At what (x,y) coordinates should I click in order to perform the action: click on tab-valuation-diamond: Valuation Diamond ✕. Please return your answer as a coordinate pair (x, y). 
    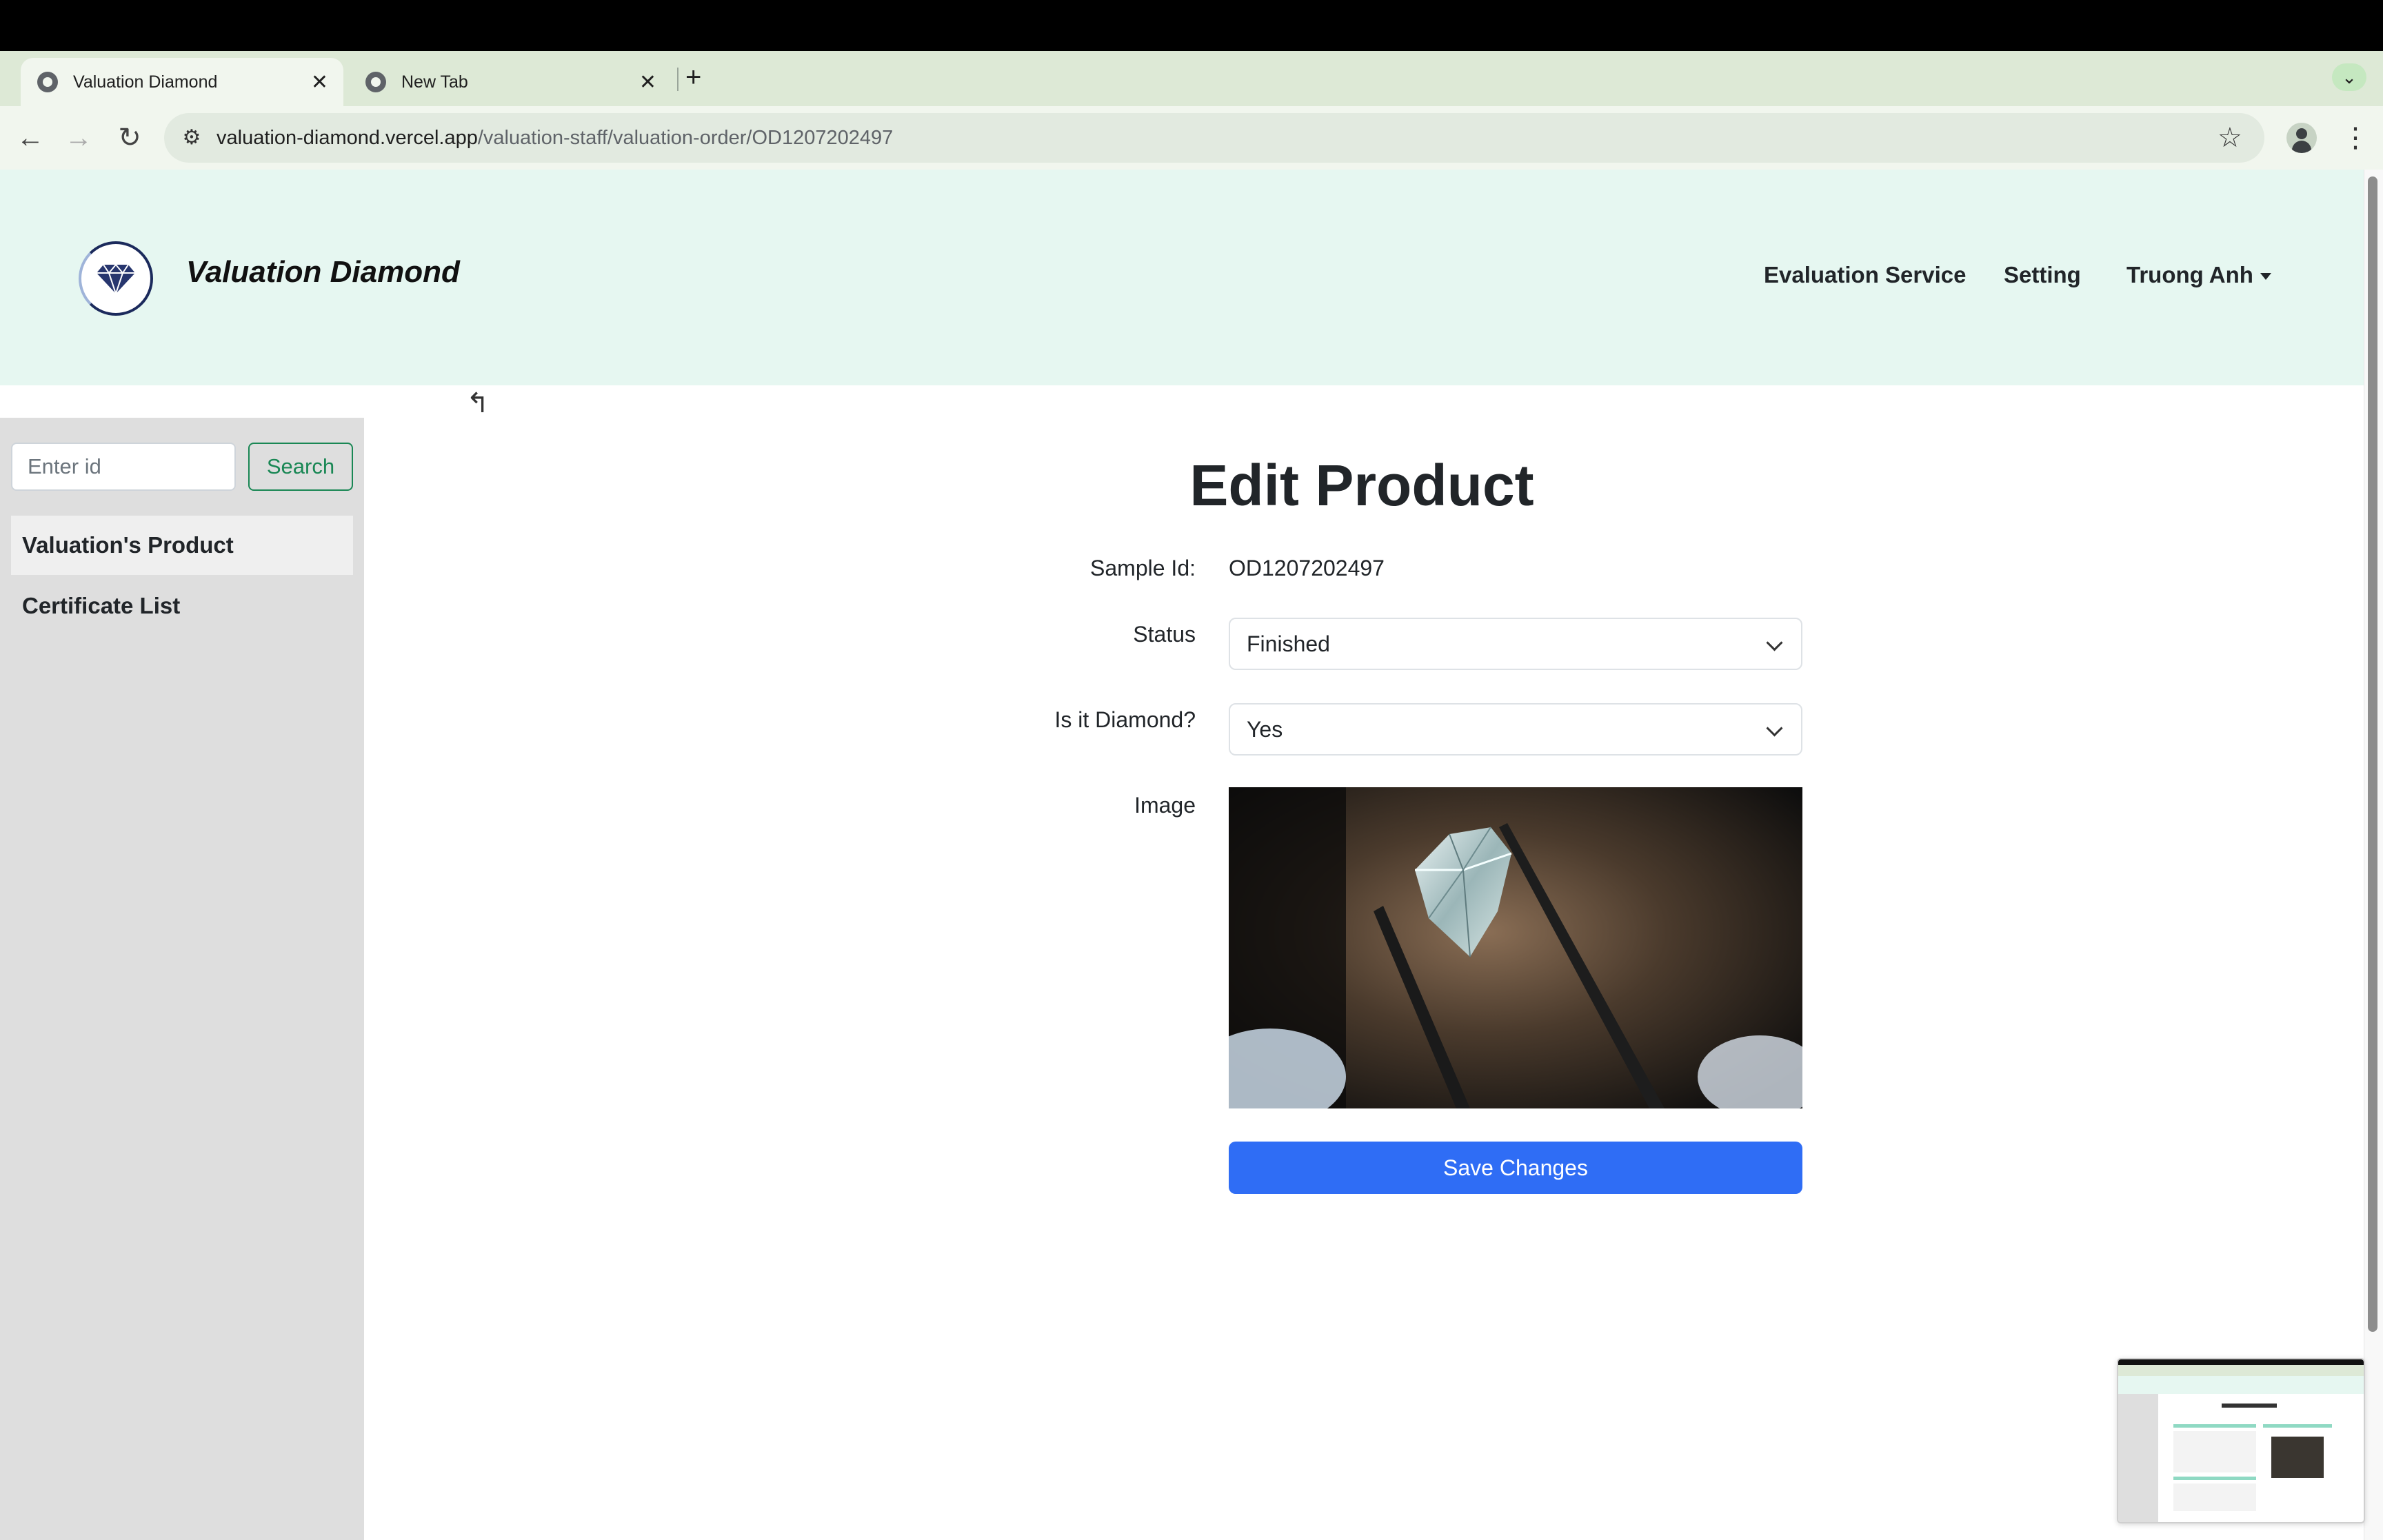
    Looking at the image, I should click on (182, 82).